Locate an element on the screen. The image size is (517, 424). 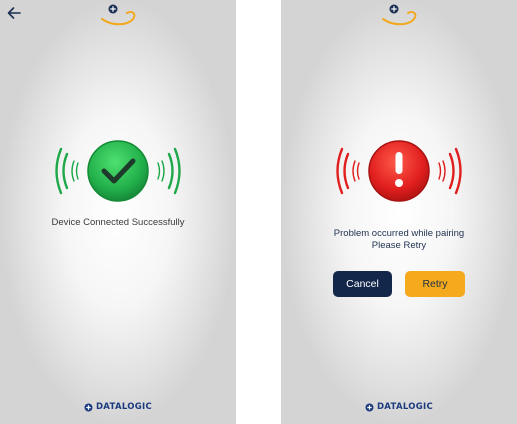
exclamation-icon is located at coordinates (399, 169).